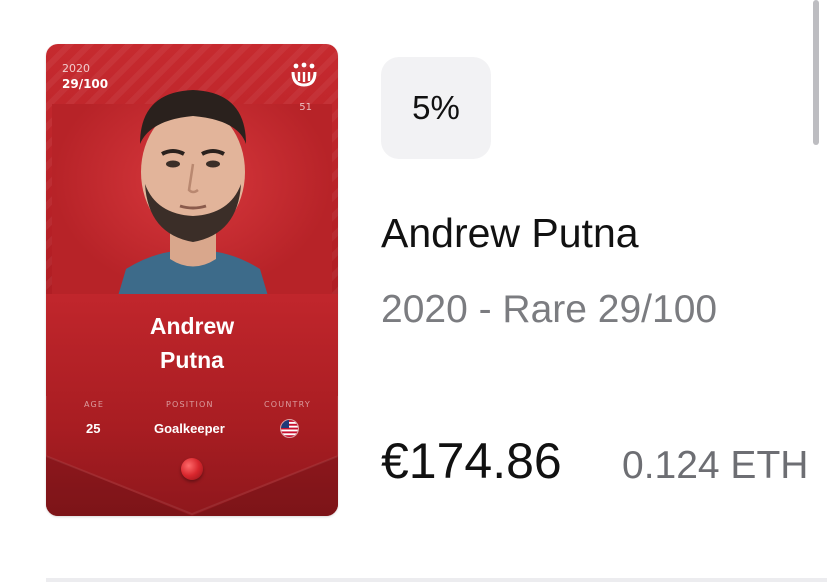 The width and height of the screenshot is (827, 586). What do you see at coordinates (76, 68) in the screenshot?
I see `card-season: 2020` at bounding box center [76, 68].